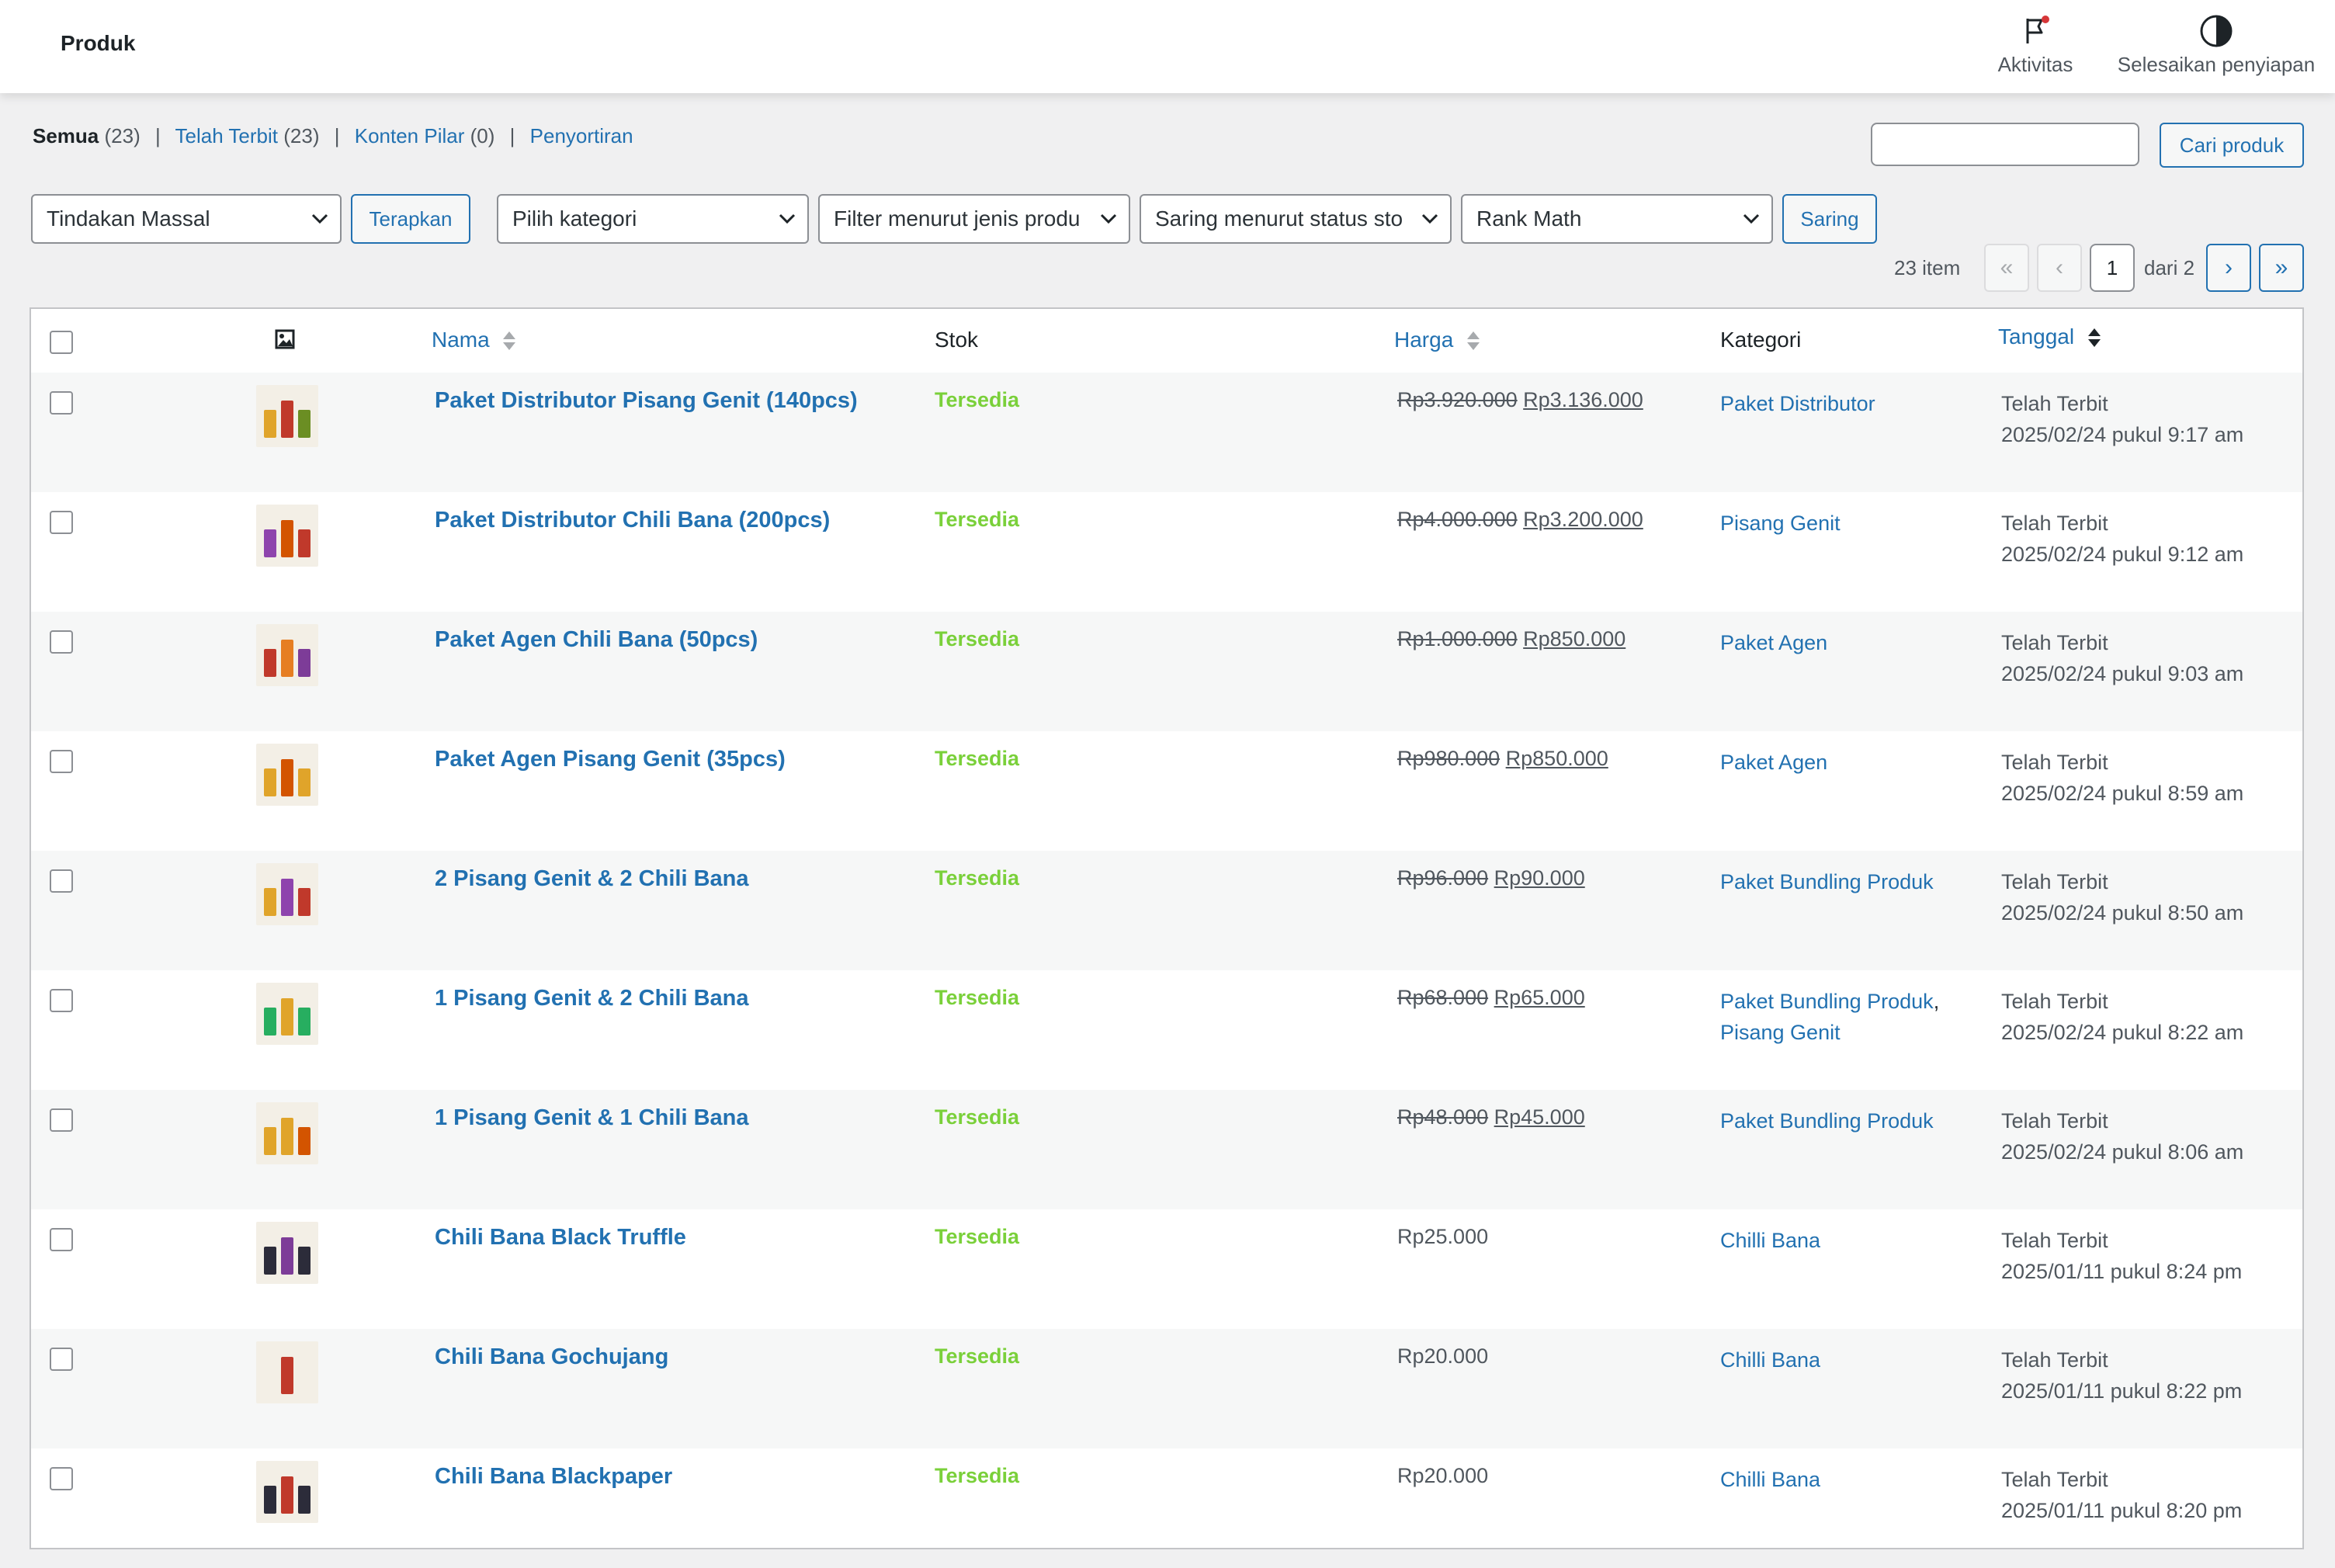  I want to click on view-pillar-count: (0), so click(482, 135).